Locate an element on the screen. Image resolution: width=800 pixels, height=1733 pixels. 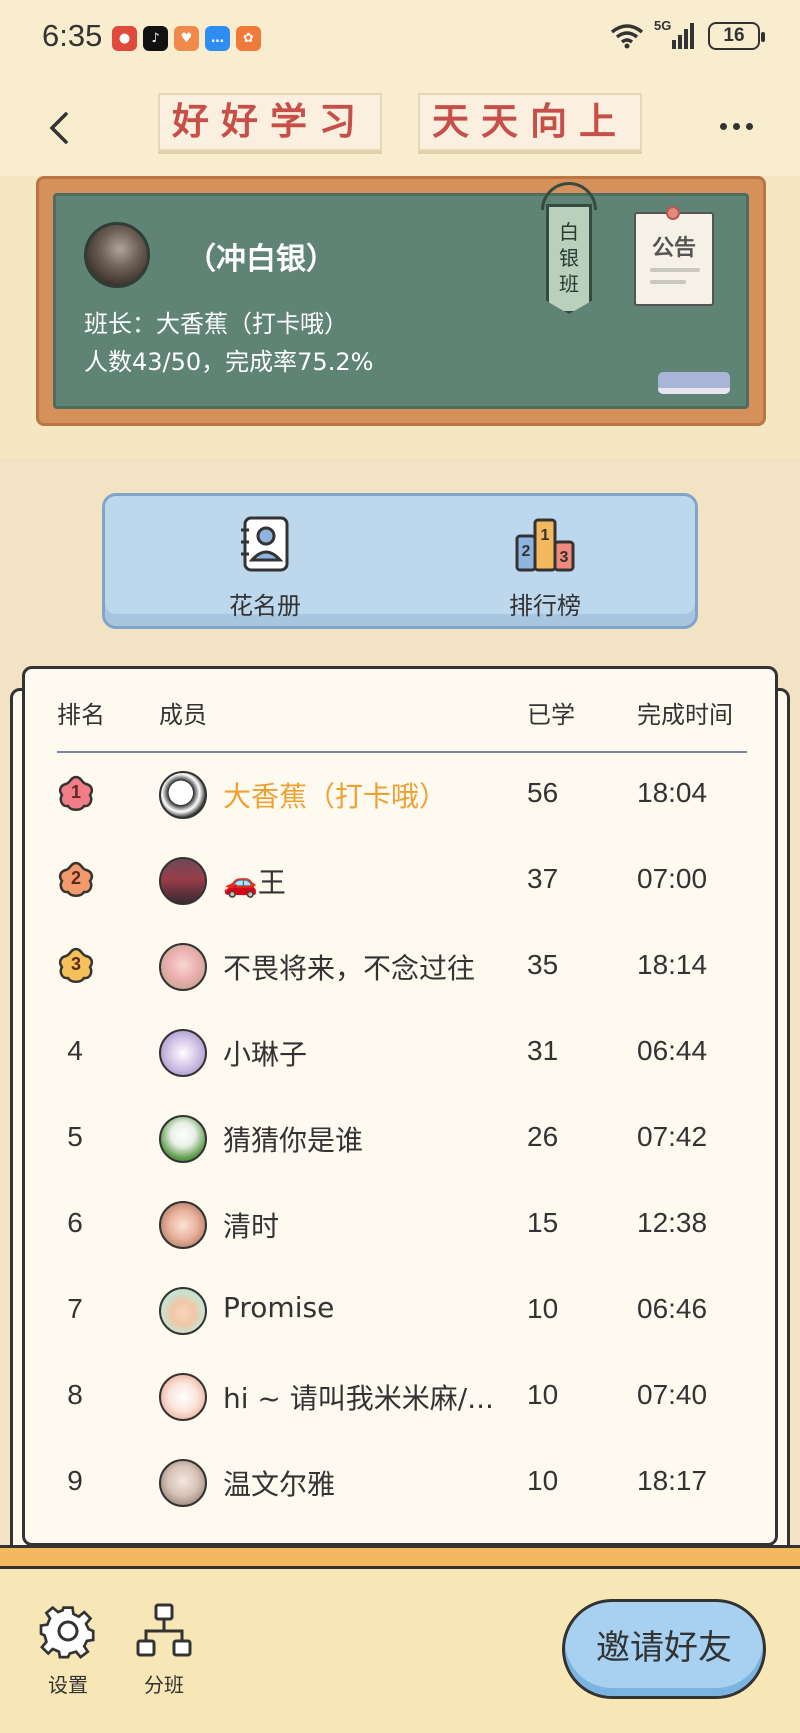
finish-time: 18:14 is located at coordinates (672, 964).